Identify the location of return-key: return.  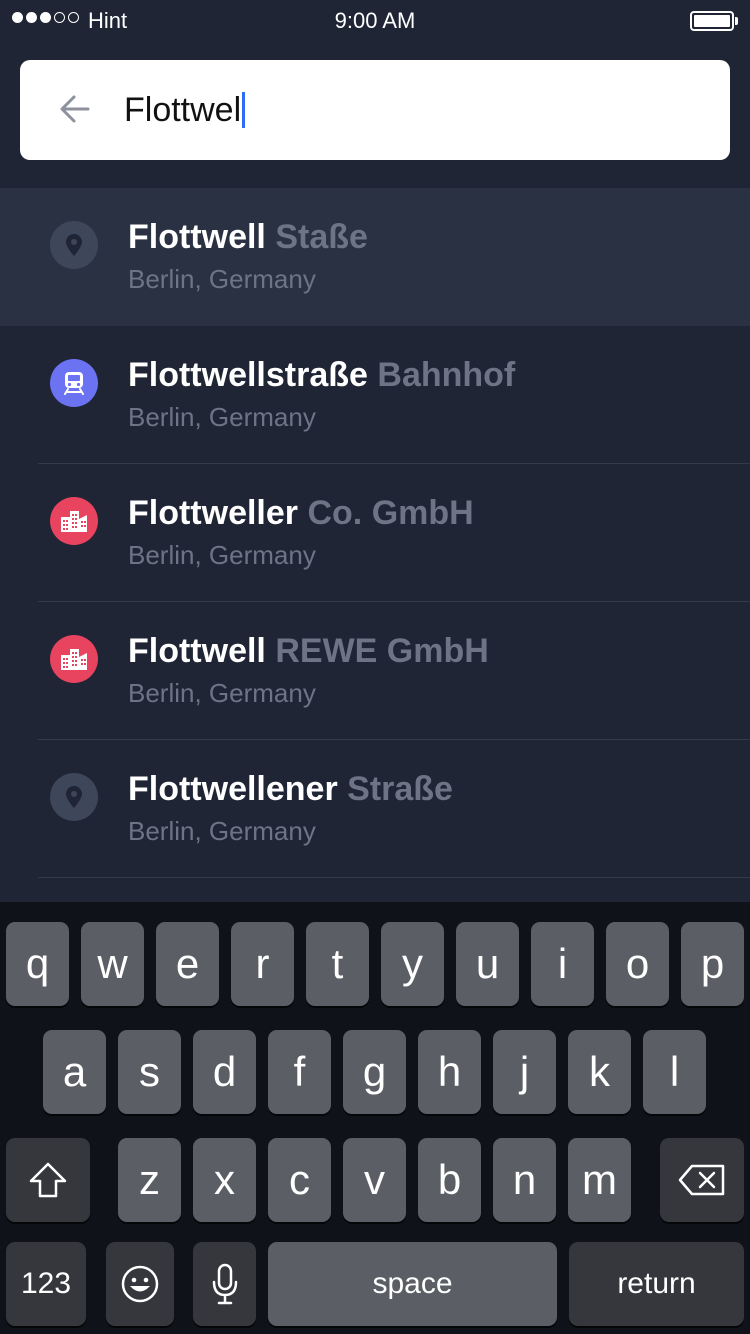
(656, 1284).